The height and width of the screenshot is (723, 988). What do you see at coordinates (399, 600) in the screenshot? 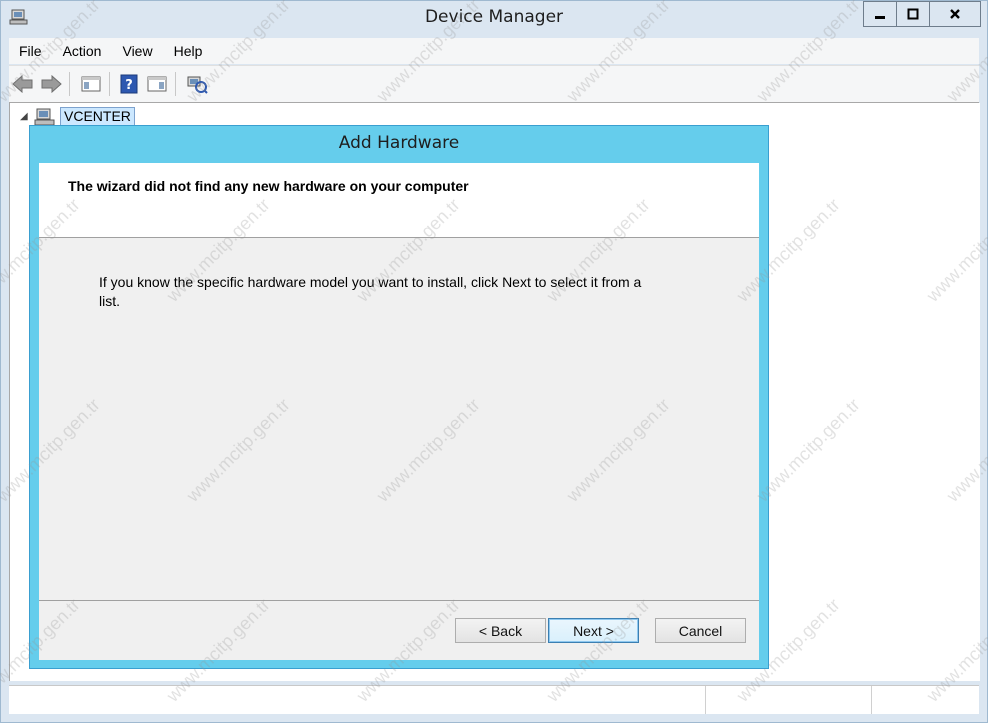
I see `wizard-footer-separator` at bounding box center [399, 600].